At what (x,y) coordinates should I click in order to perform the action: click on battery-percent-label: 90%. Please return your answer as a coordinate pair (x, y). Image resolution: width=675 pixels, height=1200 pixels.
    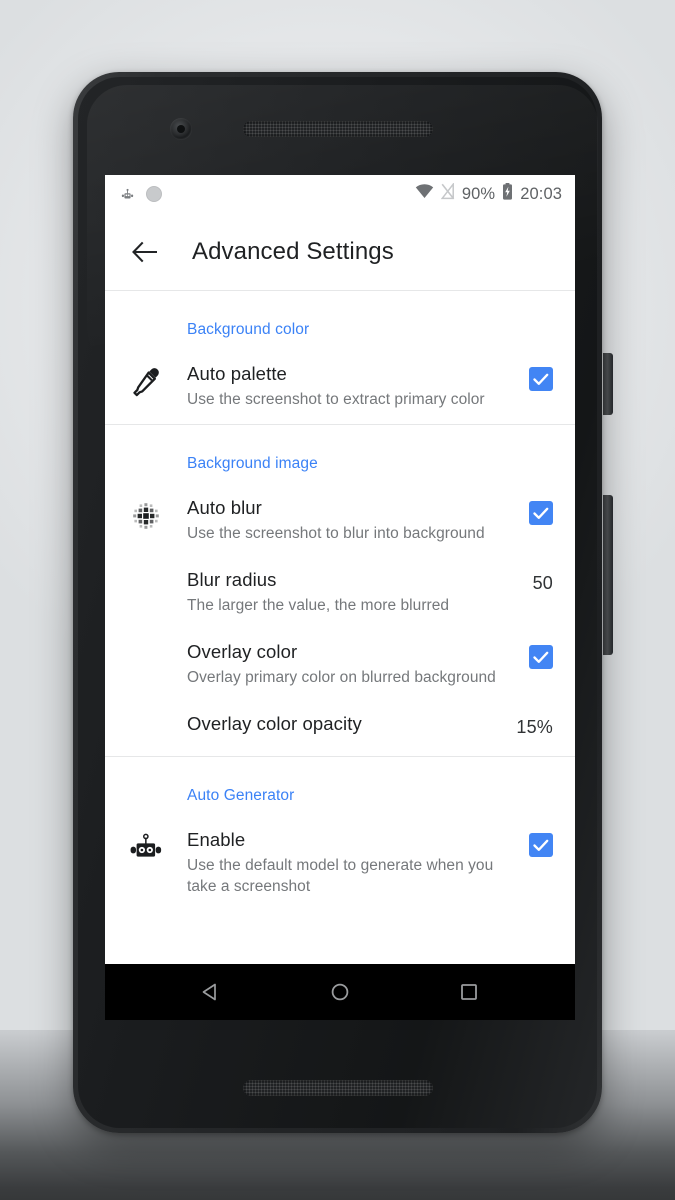
    Looking at the image, I should click on (478, 193).